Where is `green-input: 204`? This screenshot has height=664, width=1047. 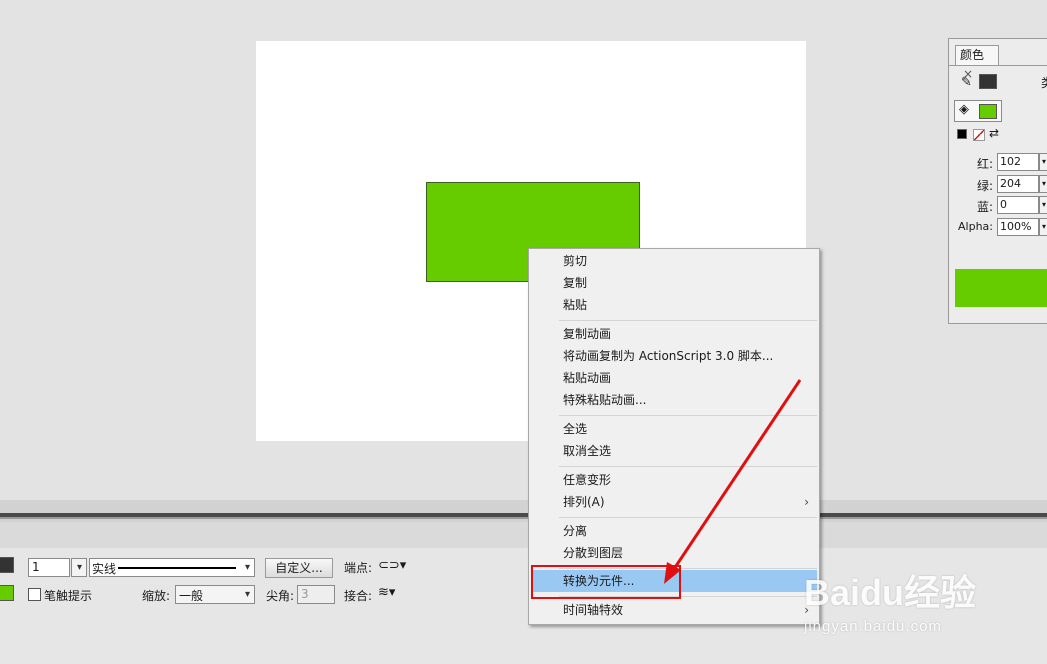
green-input: 204 is located at coordinates (1018, 184).